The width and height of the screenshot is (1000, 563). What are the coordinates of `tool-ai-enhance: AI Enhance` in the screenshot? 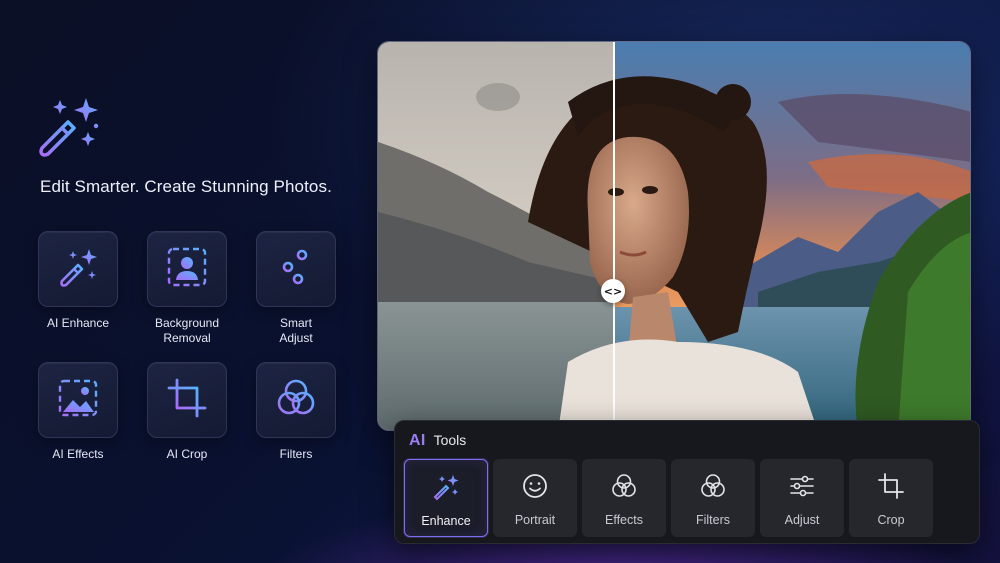 It's located at (78, 281).